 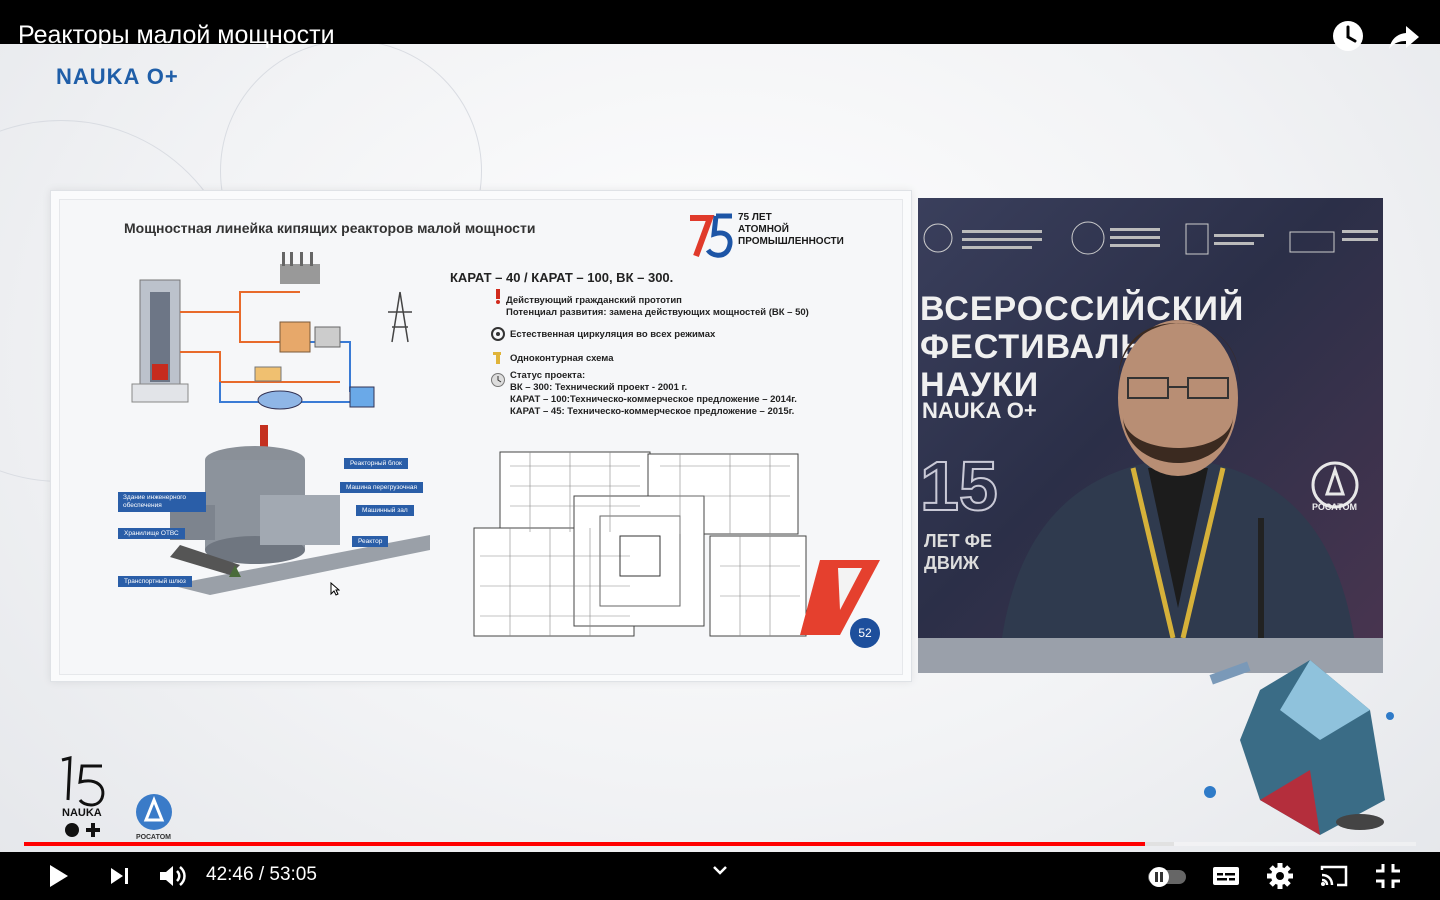 I want to click on played-progress, so click(x=584, y=844).